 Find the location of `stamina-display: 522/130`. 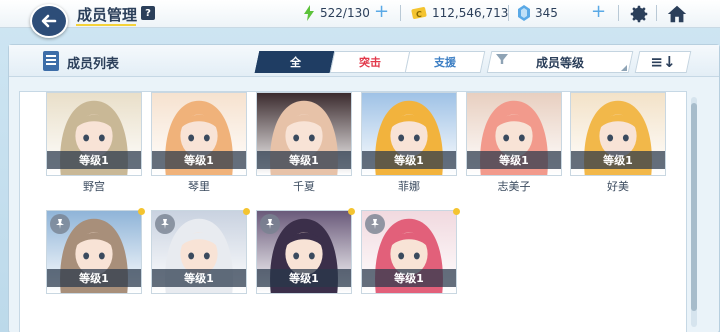

stamina-display: 522/130 is located at coordinates (336, 13).